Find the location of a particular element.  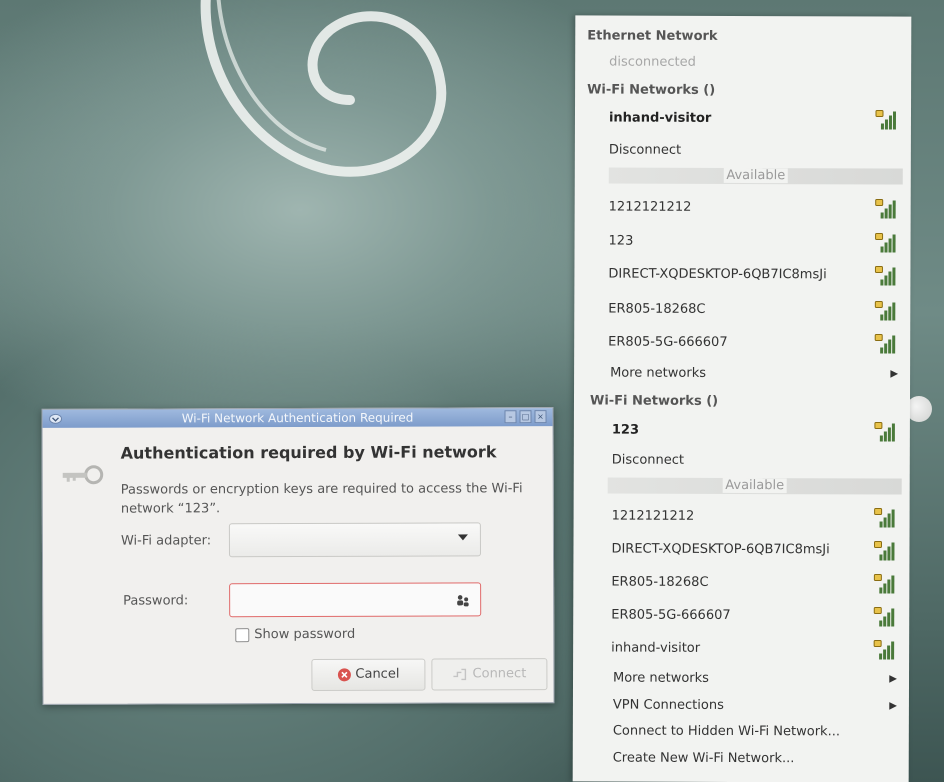

wifi-item: inhand-visitor is located at coordinates (741, 648).